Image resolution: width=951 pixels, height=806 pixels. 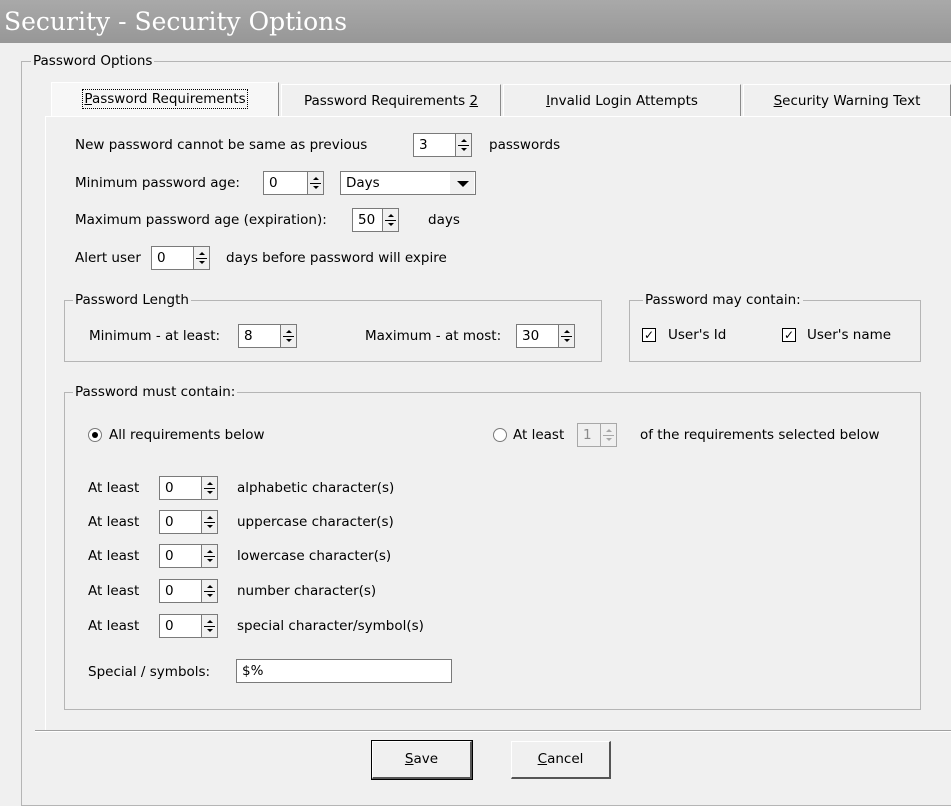 I want to click on password-must-contain-legend: Password must contain:, so click(x=155, y=392).